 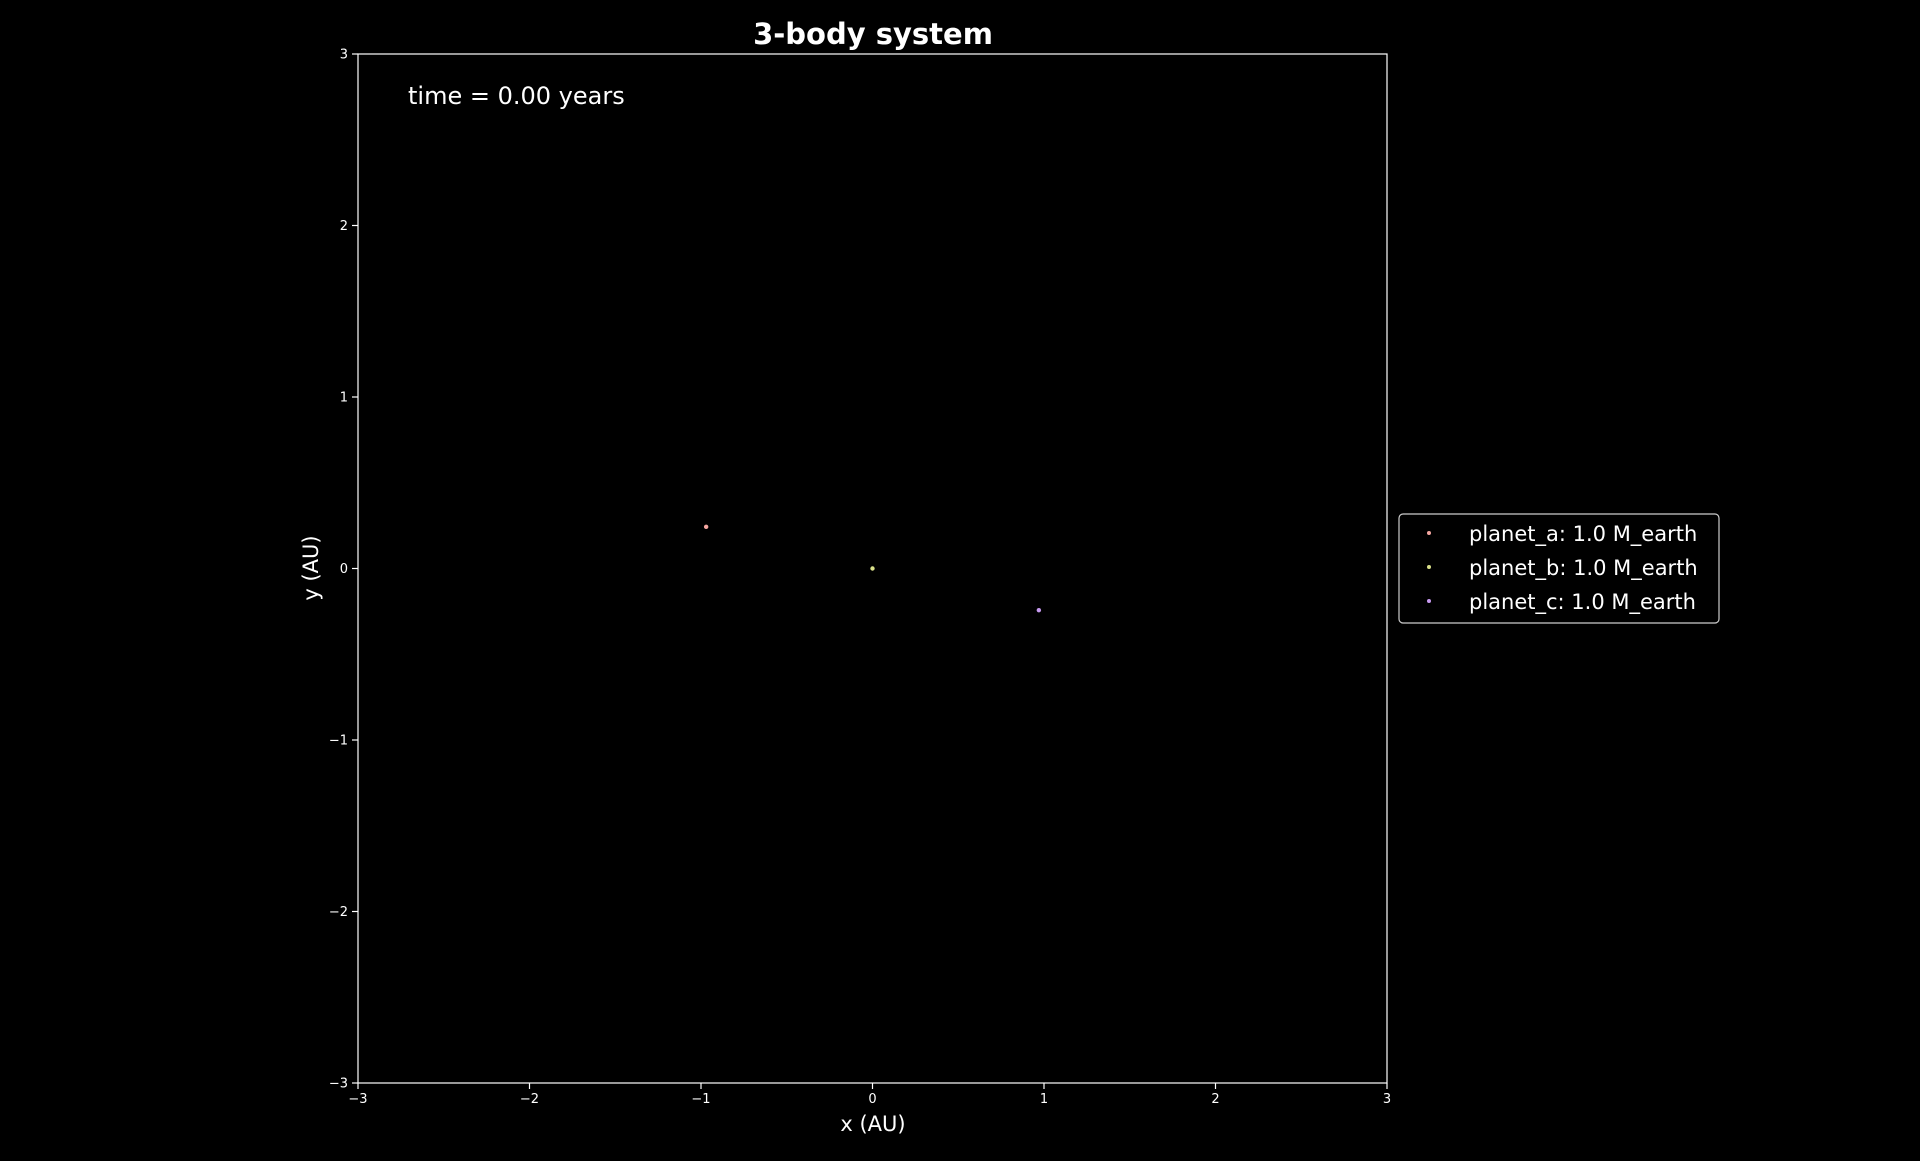 I want to click on legend-label: planet_c: 1.0 M_earth, so click(x=1582, y=602).